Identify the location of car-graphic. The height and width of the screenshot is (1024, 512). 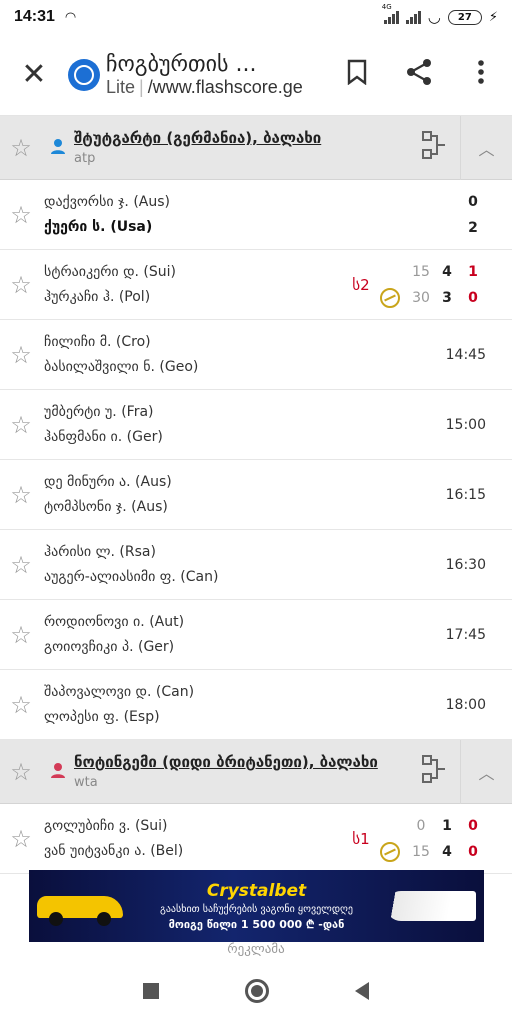
(82, 906).